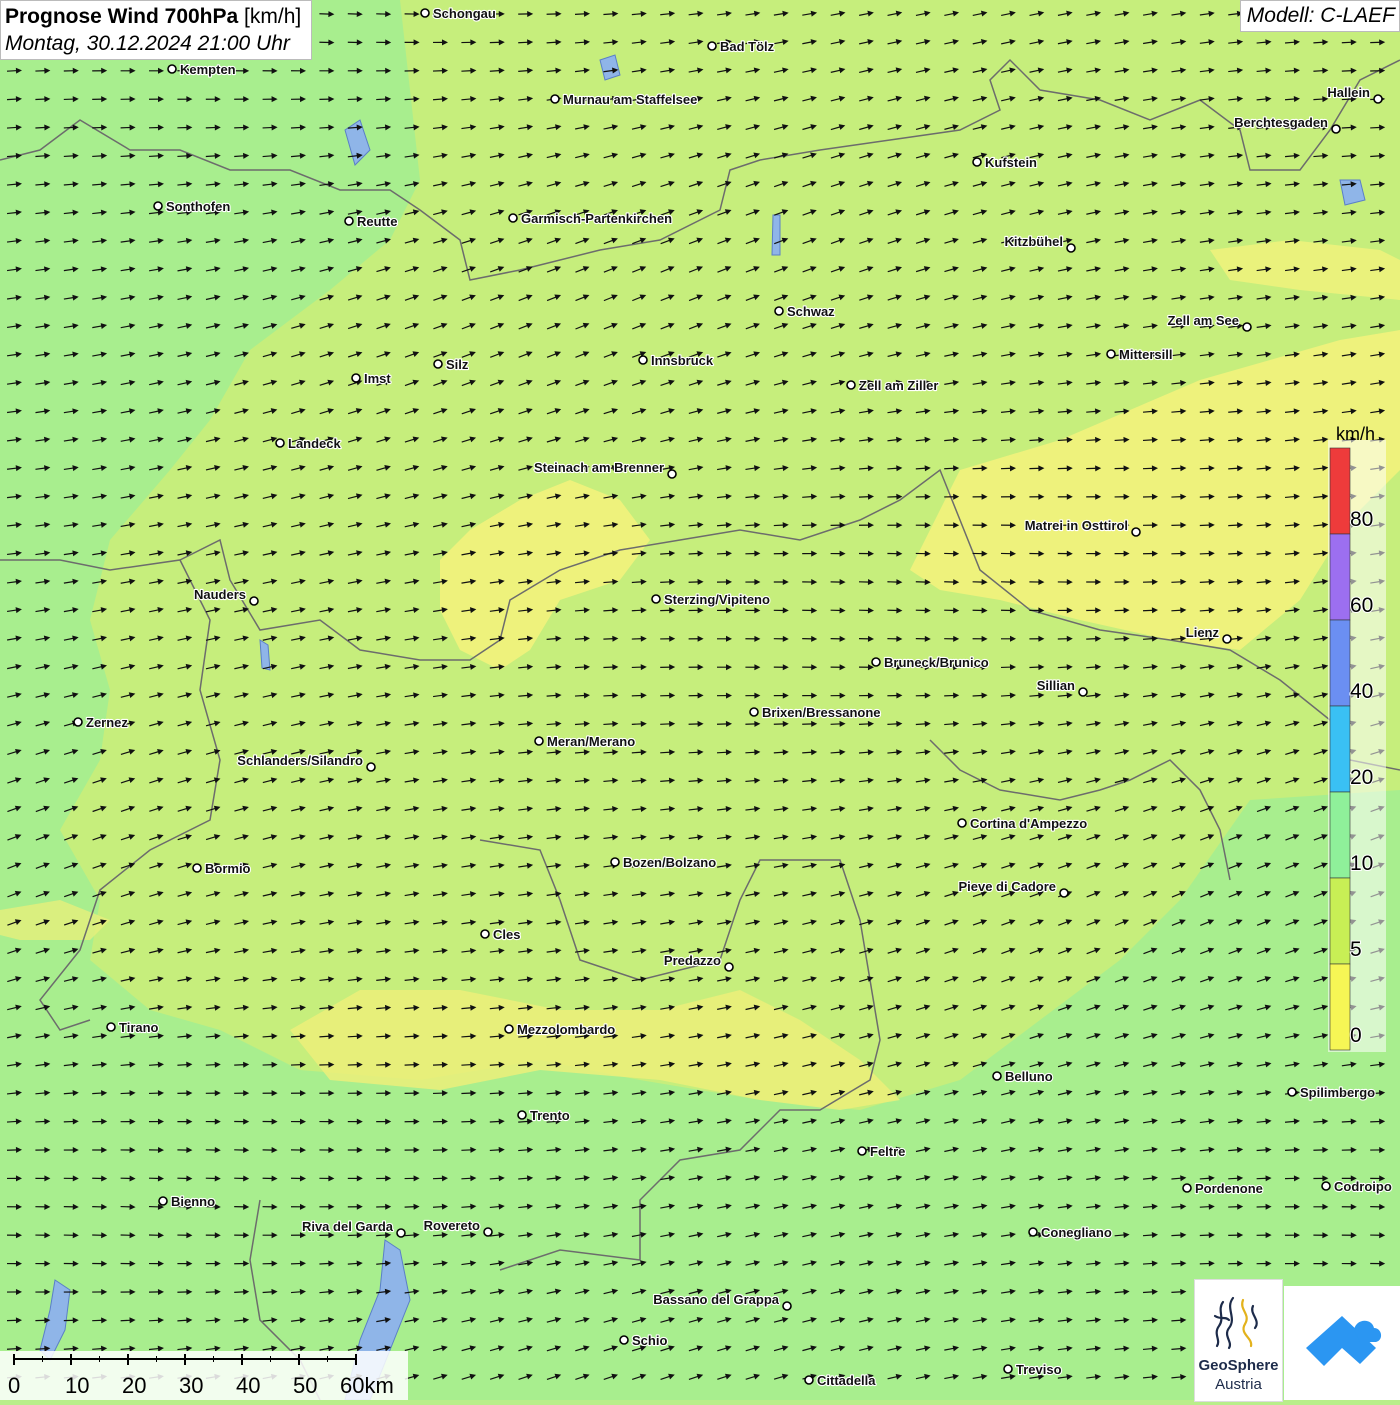  What do you see at coordinates (1223, 1188) in the screenshot?
I see `city-marker: Pordenone` at bounding box center [1223, 1188].